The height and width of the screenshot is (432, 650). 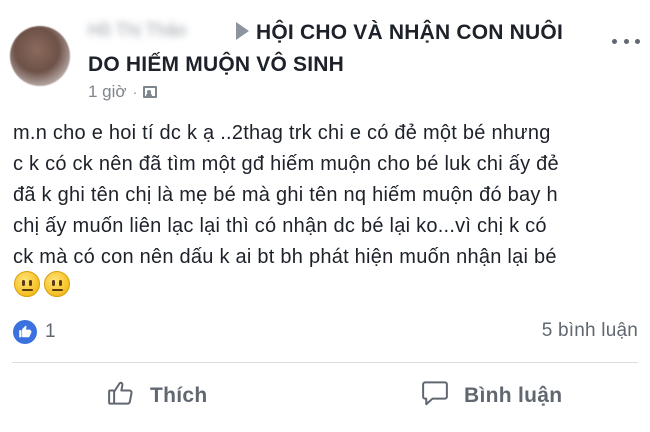 What do you see at coordinates (435, 395) in the screenshot?
I see `comment-bubble-icon` at bounding box center [435, 395].